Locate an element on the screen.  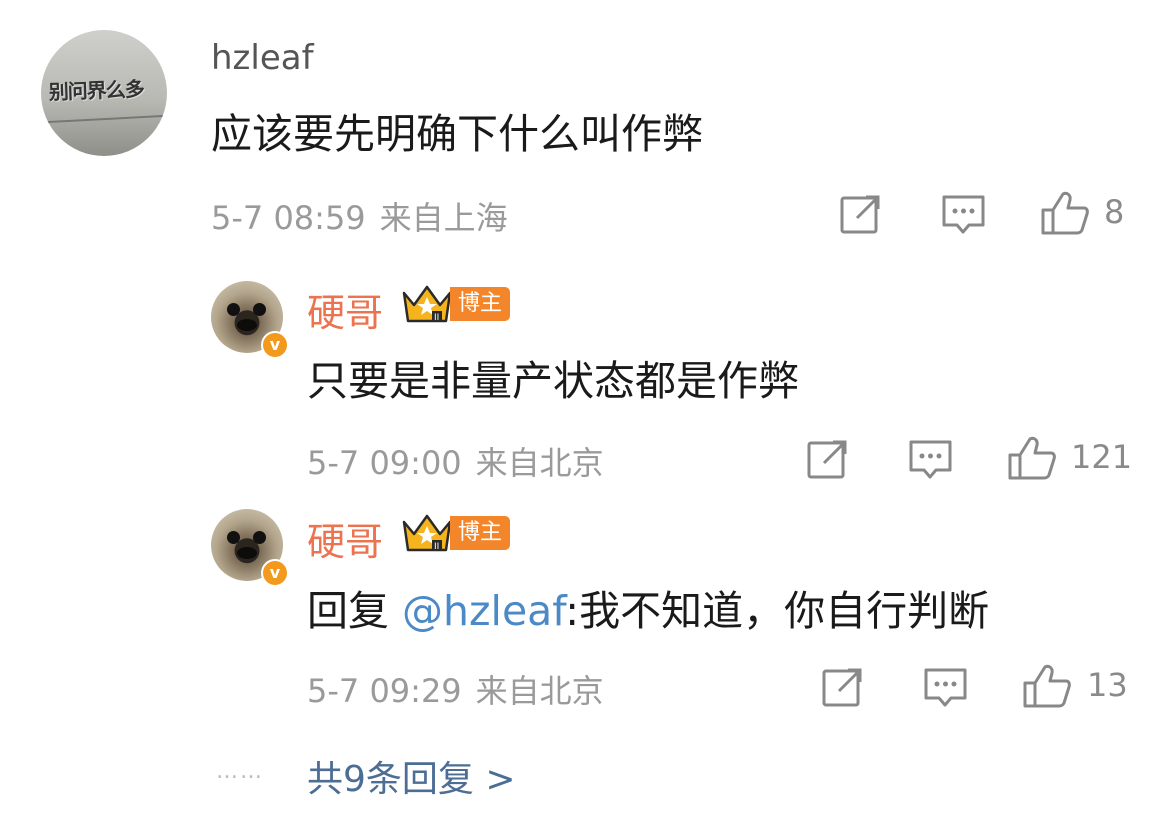
comment-text: 应该要先明确下什么叫作弊 is located at coordinates (457, 134).